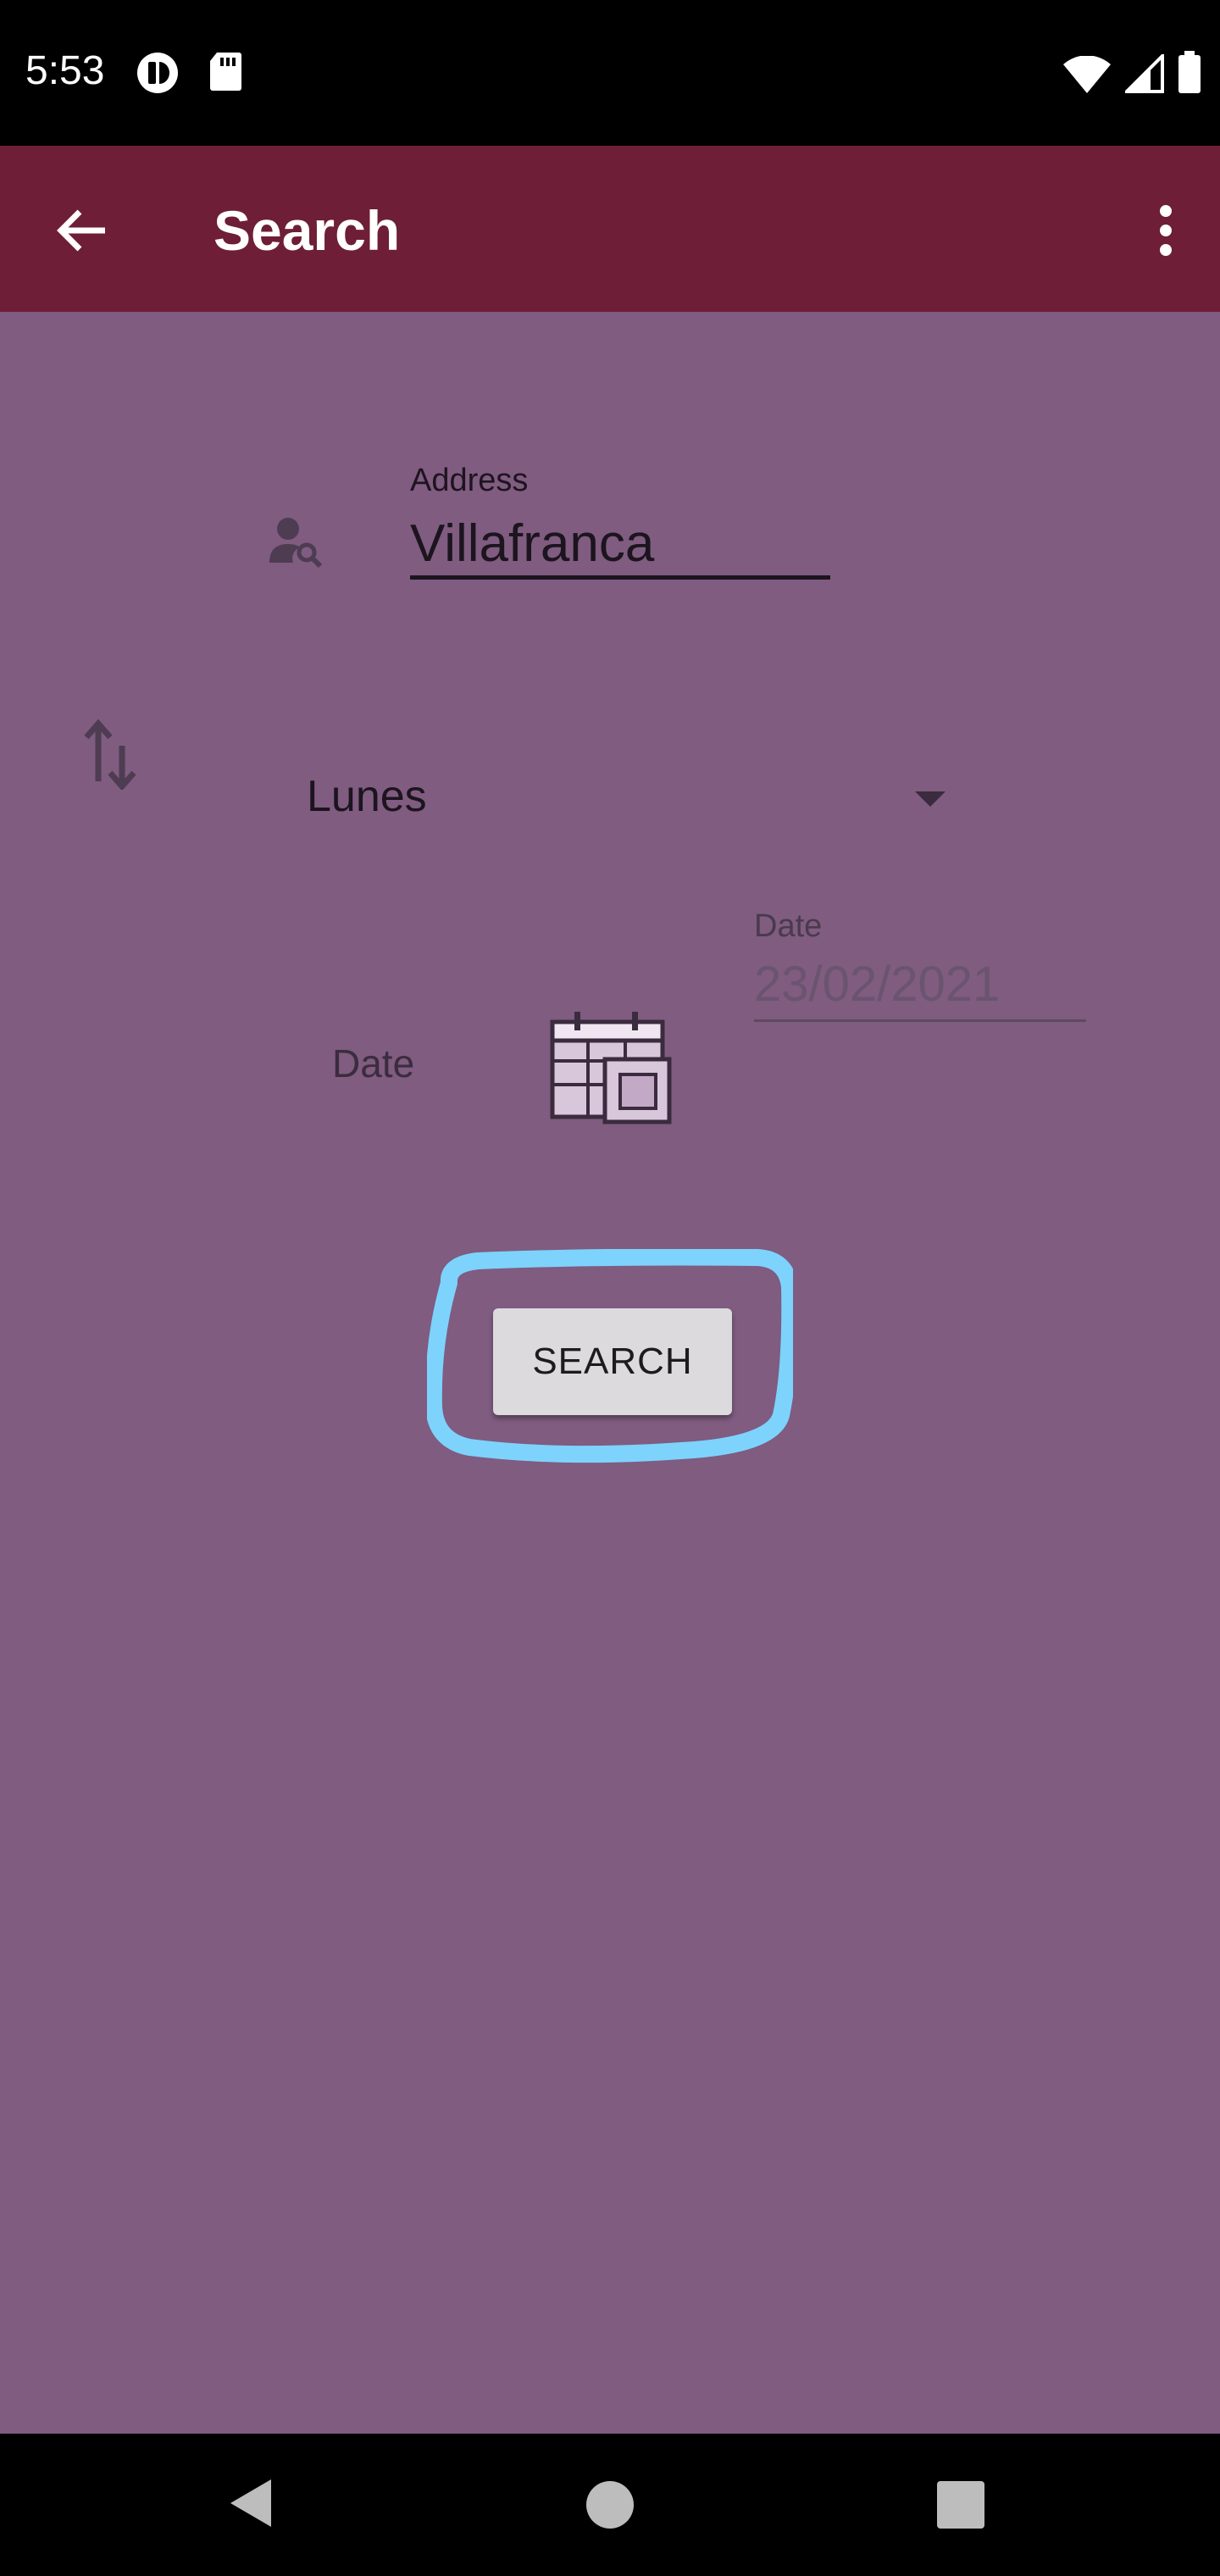 The image size is (1220, 2576). Describe the element at coordinates (788, 926) in the screenshot. I see `date-field-label: Date` at that location.